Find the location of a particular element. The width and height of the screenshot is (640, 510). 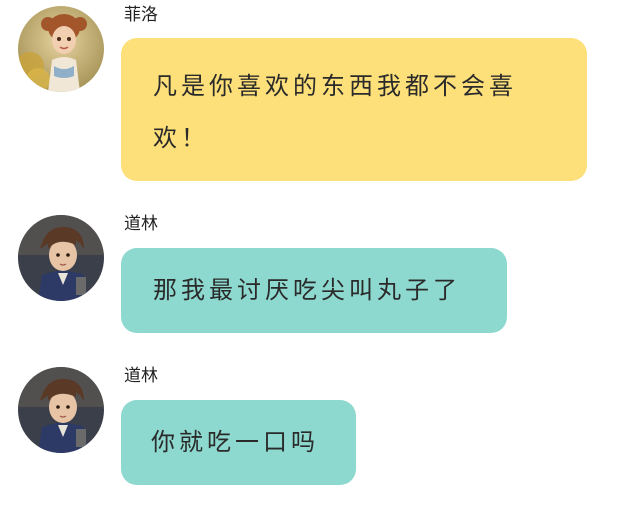

message-text: 那我最讨厌吃尖叫丸子了 is located at coordinates (307, 290).